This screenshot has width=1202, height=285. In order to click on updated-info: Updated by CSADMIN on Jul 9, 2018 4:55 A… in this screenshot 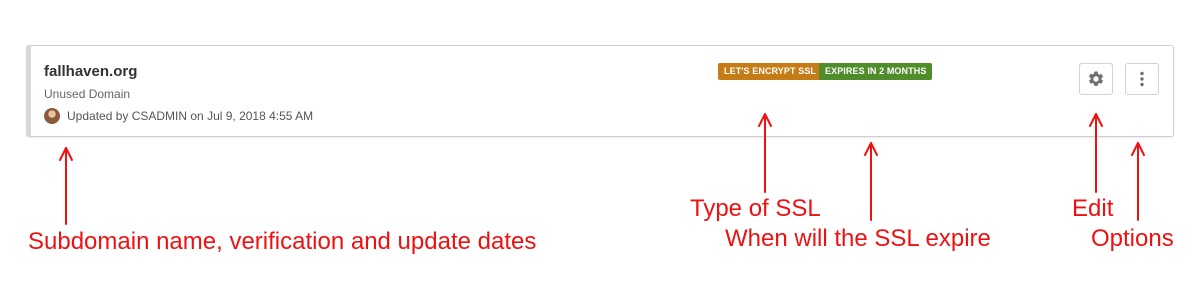, I will do `click(178, 116)`.